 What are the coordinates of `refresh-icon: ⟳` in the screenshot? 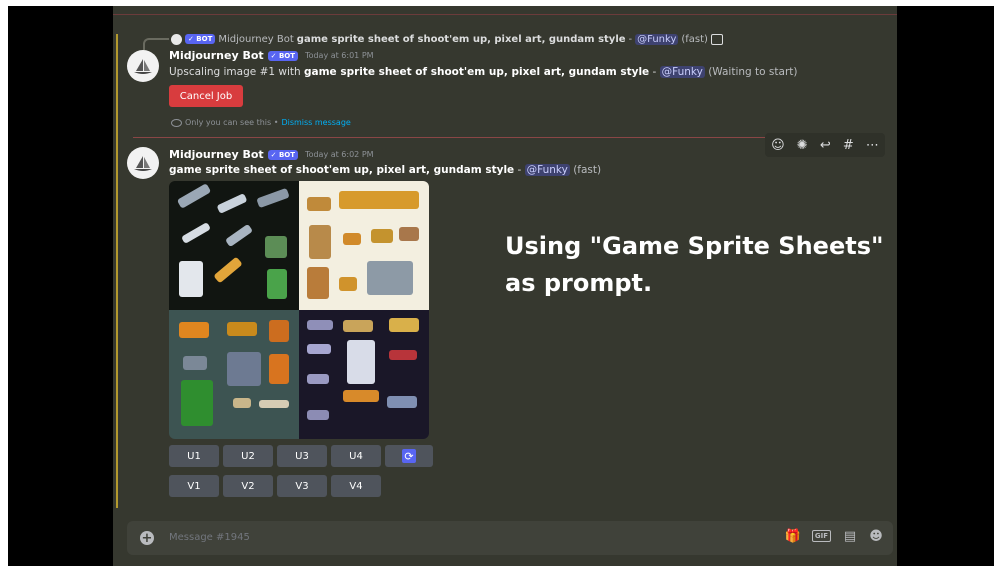 It's located at (409, 456).